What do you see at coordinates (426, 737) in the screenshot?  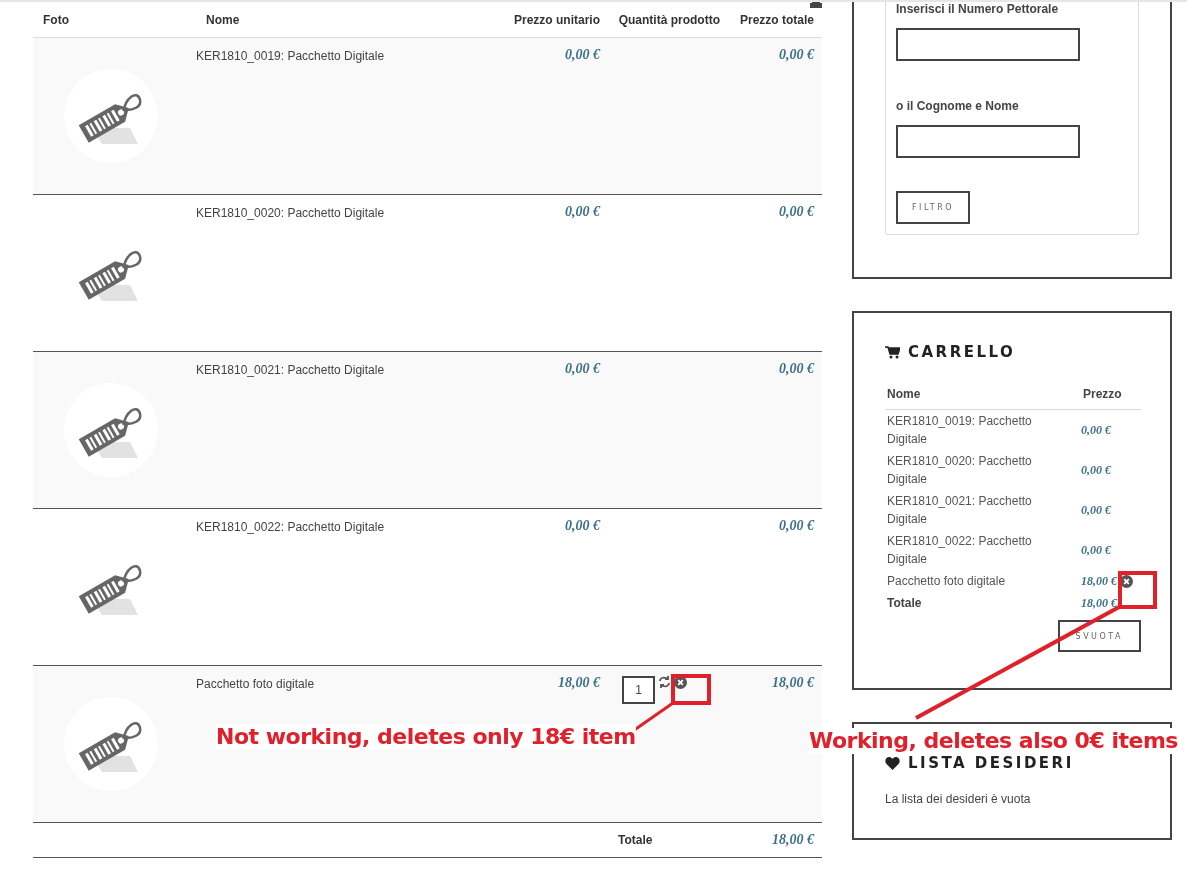 I see `annotation-text: Not working, deletes only 18€ item` at bounding box center [426, 737].